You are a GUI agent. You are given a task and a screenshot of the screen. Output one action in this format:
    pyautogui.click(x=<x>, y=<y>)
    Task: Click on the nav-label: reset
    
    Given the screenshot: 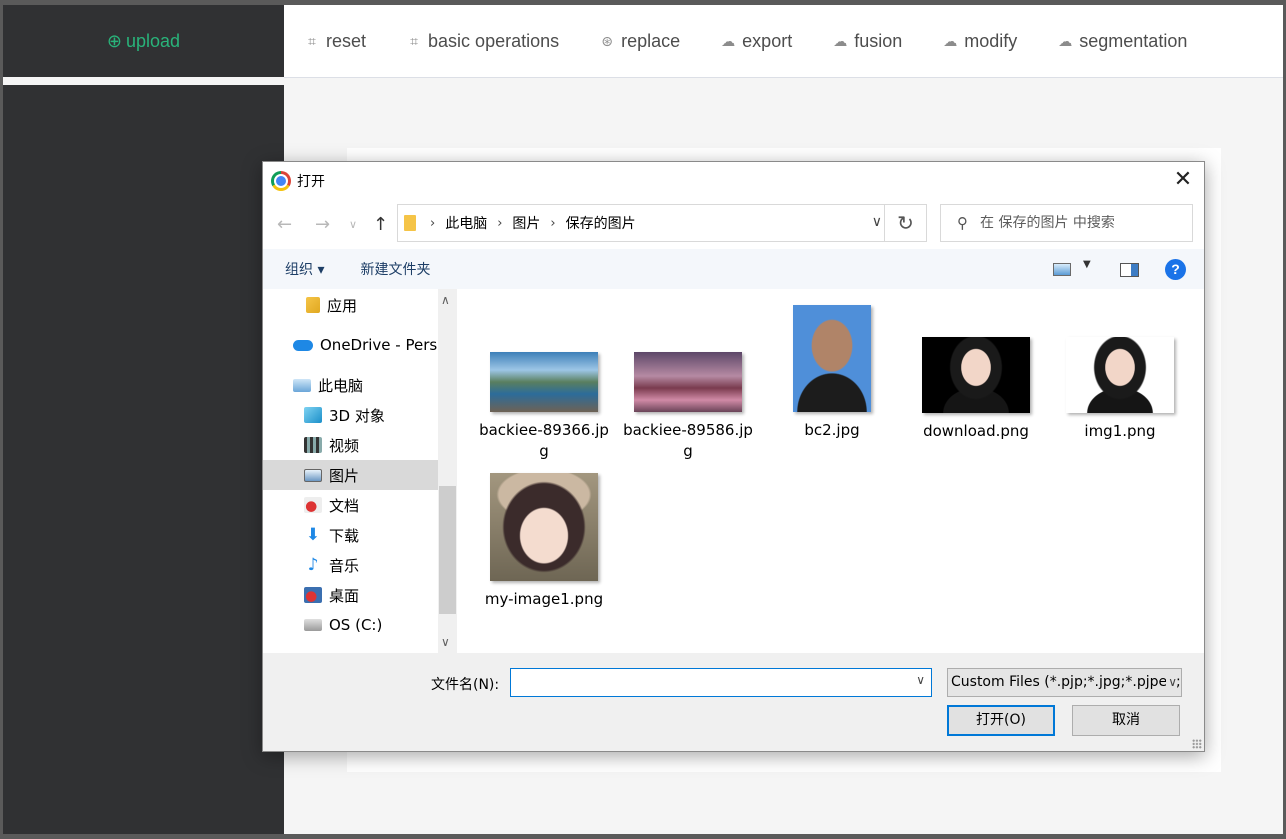 What is the action you would take?
    pyautogui.click(x=346, y=40)
    